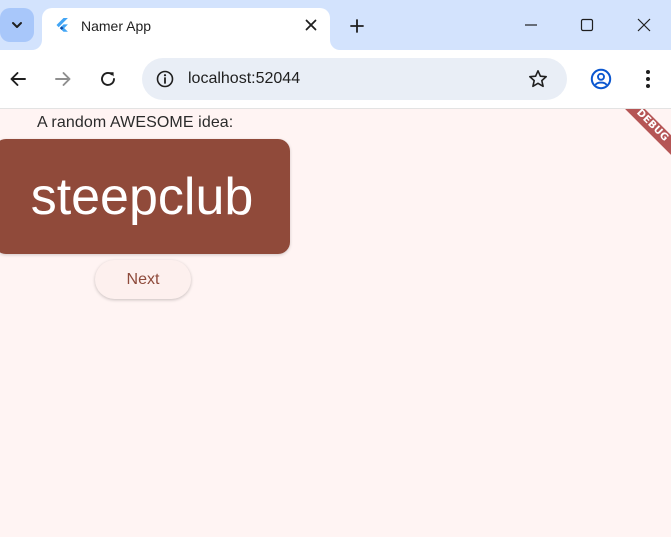 The height and width of the screenshot is (537, 671). I want to click on bookmark-button, so click(538, 79).